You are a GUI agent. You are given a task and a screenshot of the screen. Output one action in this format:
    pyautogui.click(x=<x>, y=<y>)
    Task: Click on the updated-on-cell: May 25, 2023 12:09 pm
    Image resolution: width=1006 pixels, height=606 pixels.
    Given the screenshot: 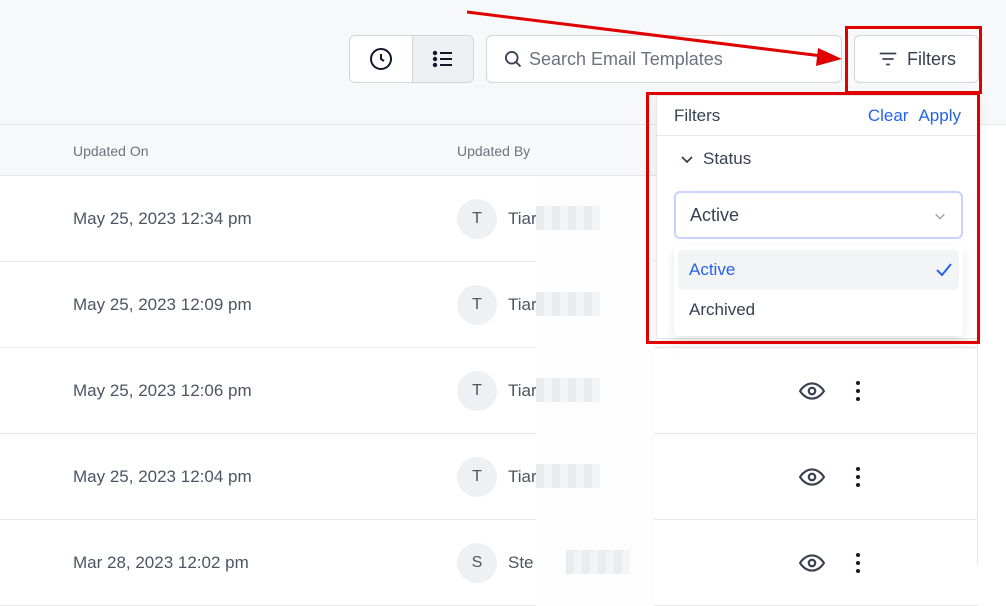 What is the action you would take?
    pyautogui.click(x=162, y=304)
    